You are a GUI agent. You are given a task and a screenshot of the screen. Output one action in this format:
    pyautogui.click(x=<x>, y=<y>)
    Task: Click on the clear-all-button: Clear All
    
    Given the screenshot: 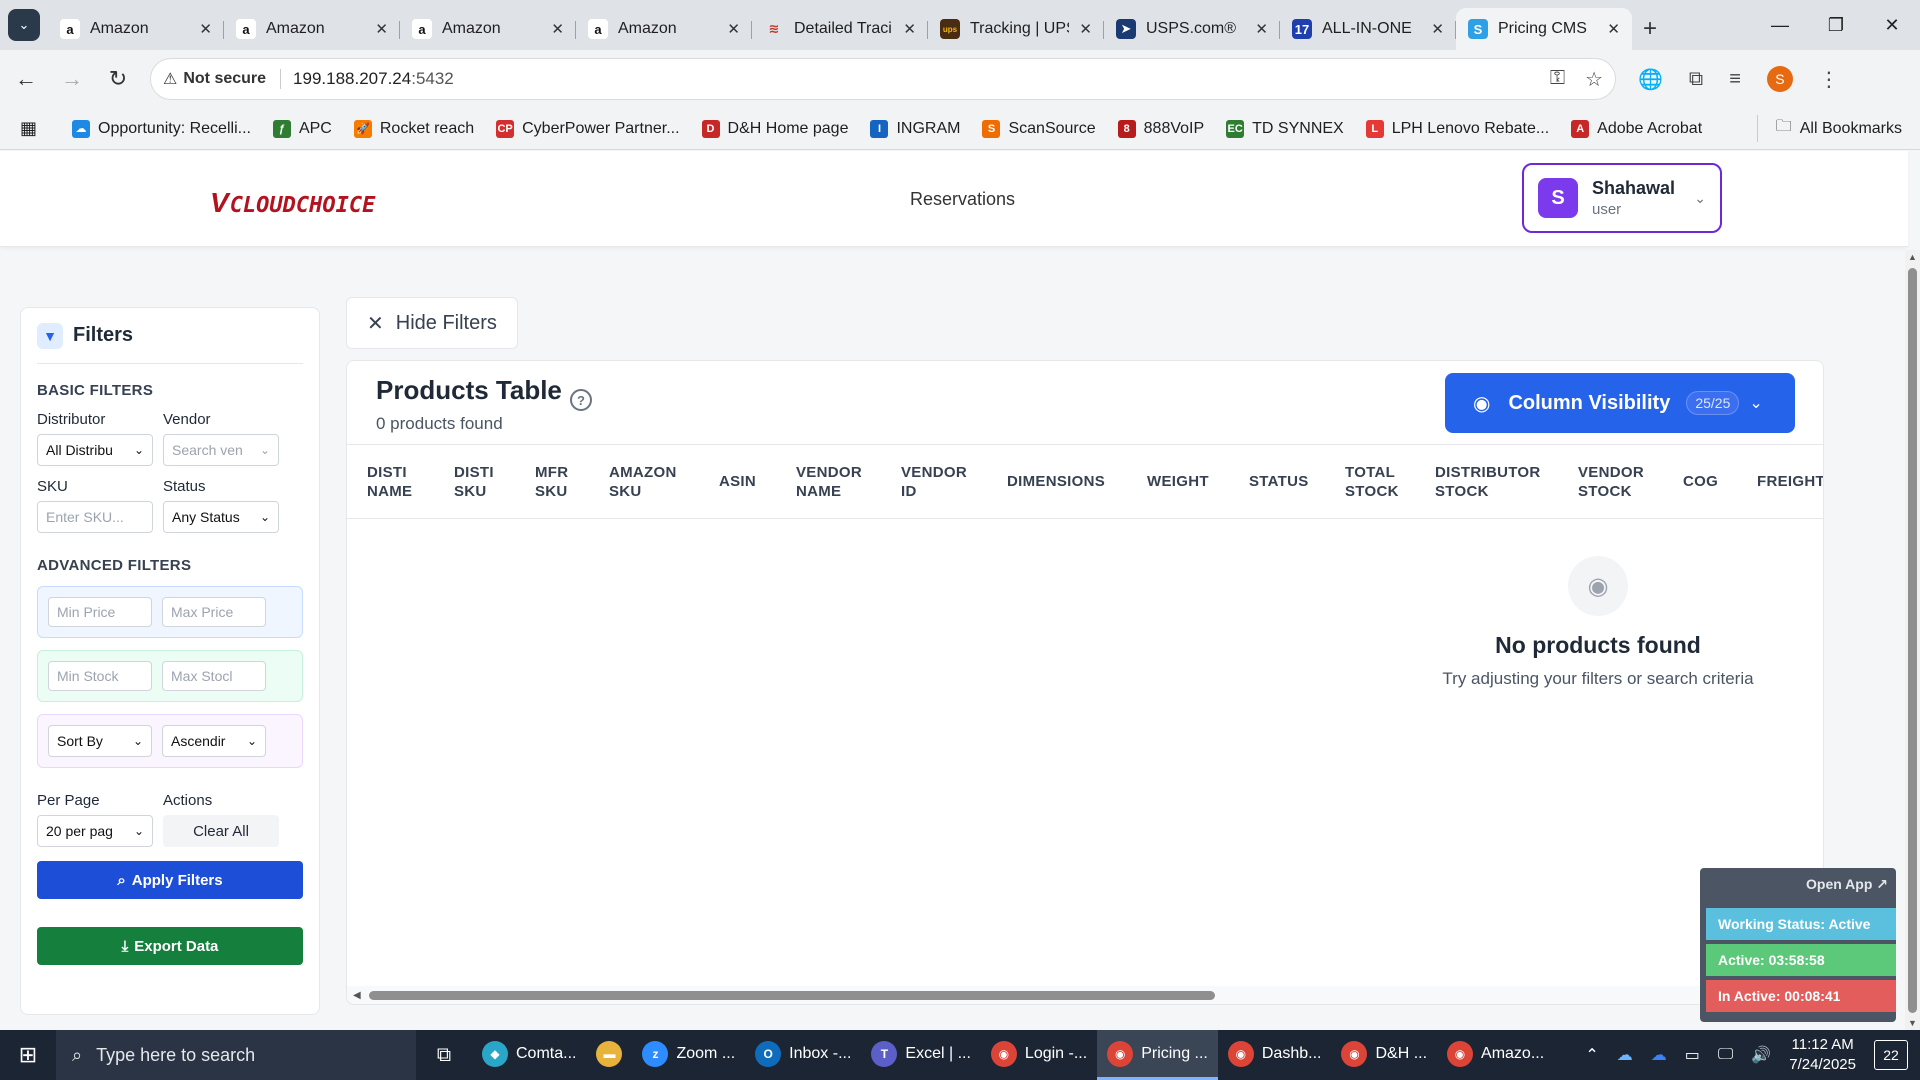 What is the action you would take?
    pyautogui.click(x=221, y=831)
    